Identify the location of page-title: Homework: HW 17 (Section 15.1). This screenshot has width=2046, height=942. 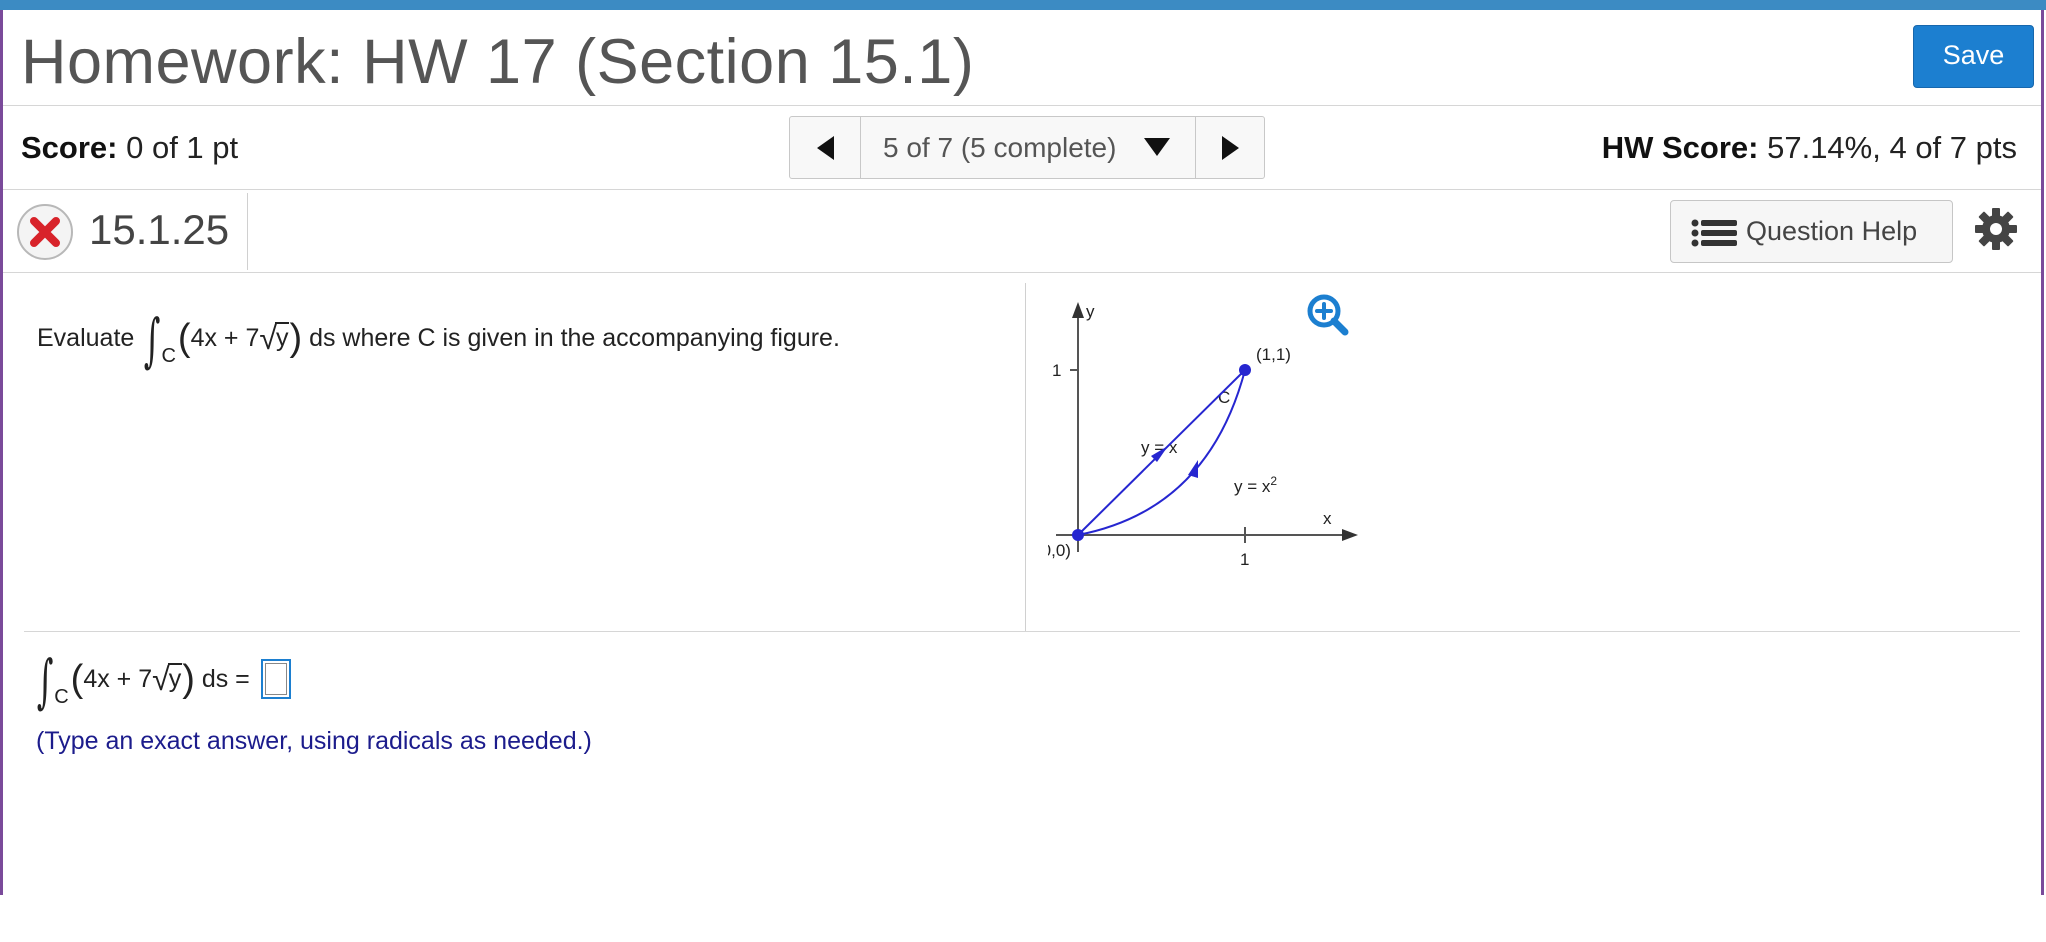
(498, 62).